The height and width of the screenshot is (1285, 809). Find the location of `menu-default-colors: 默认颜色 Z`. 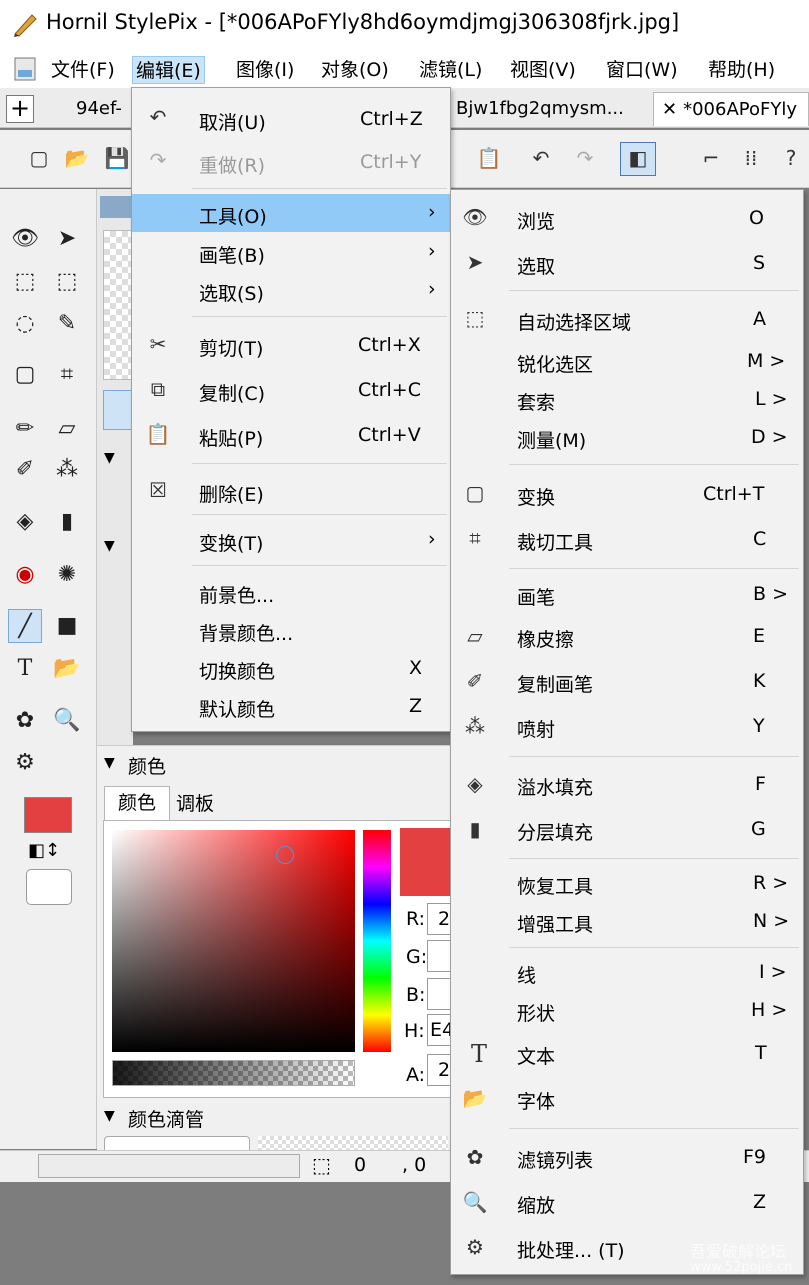

menu-default-colors: 默认颜色 Z is located at coordinates (291, 706).